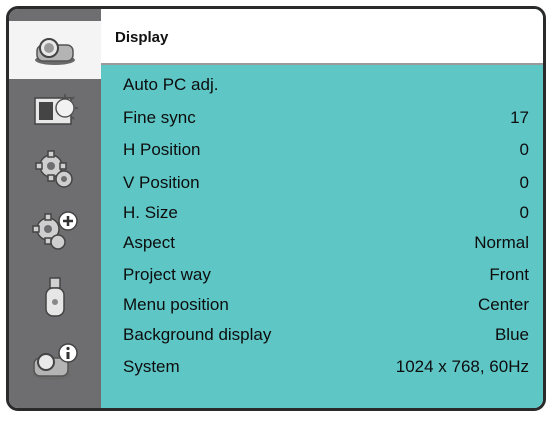 The height and width of the screenshot is (421, 556). I want to click on menu-item-label: Aspect, so click(149, 242).